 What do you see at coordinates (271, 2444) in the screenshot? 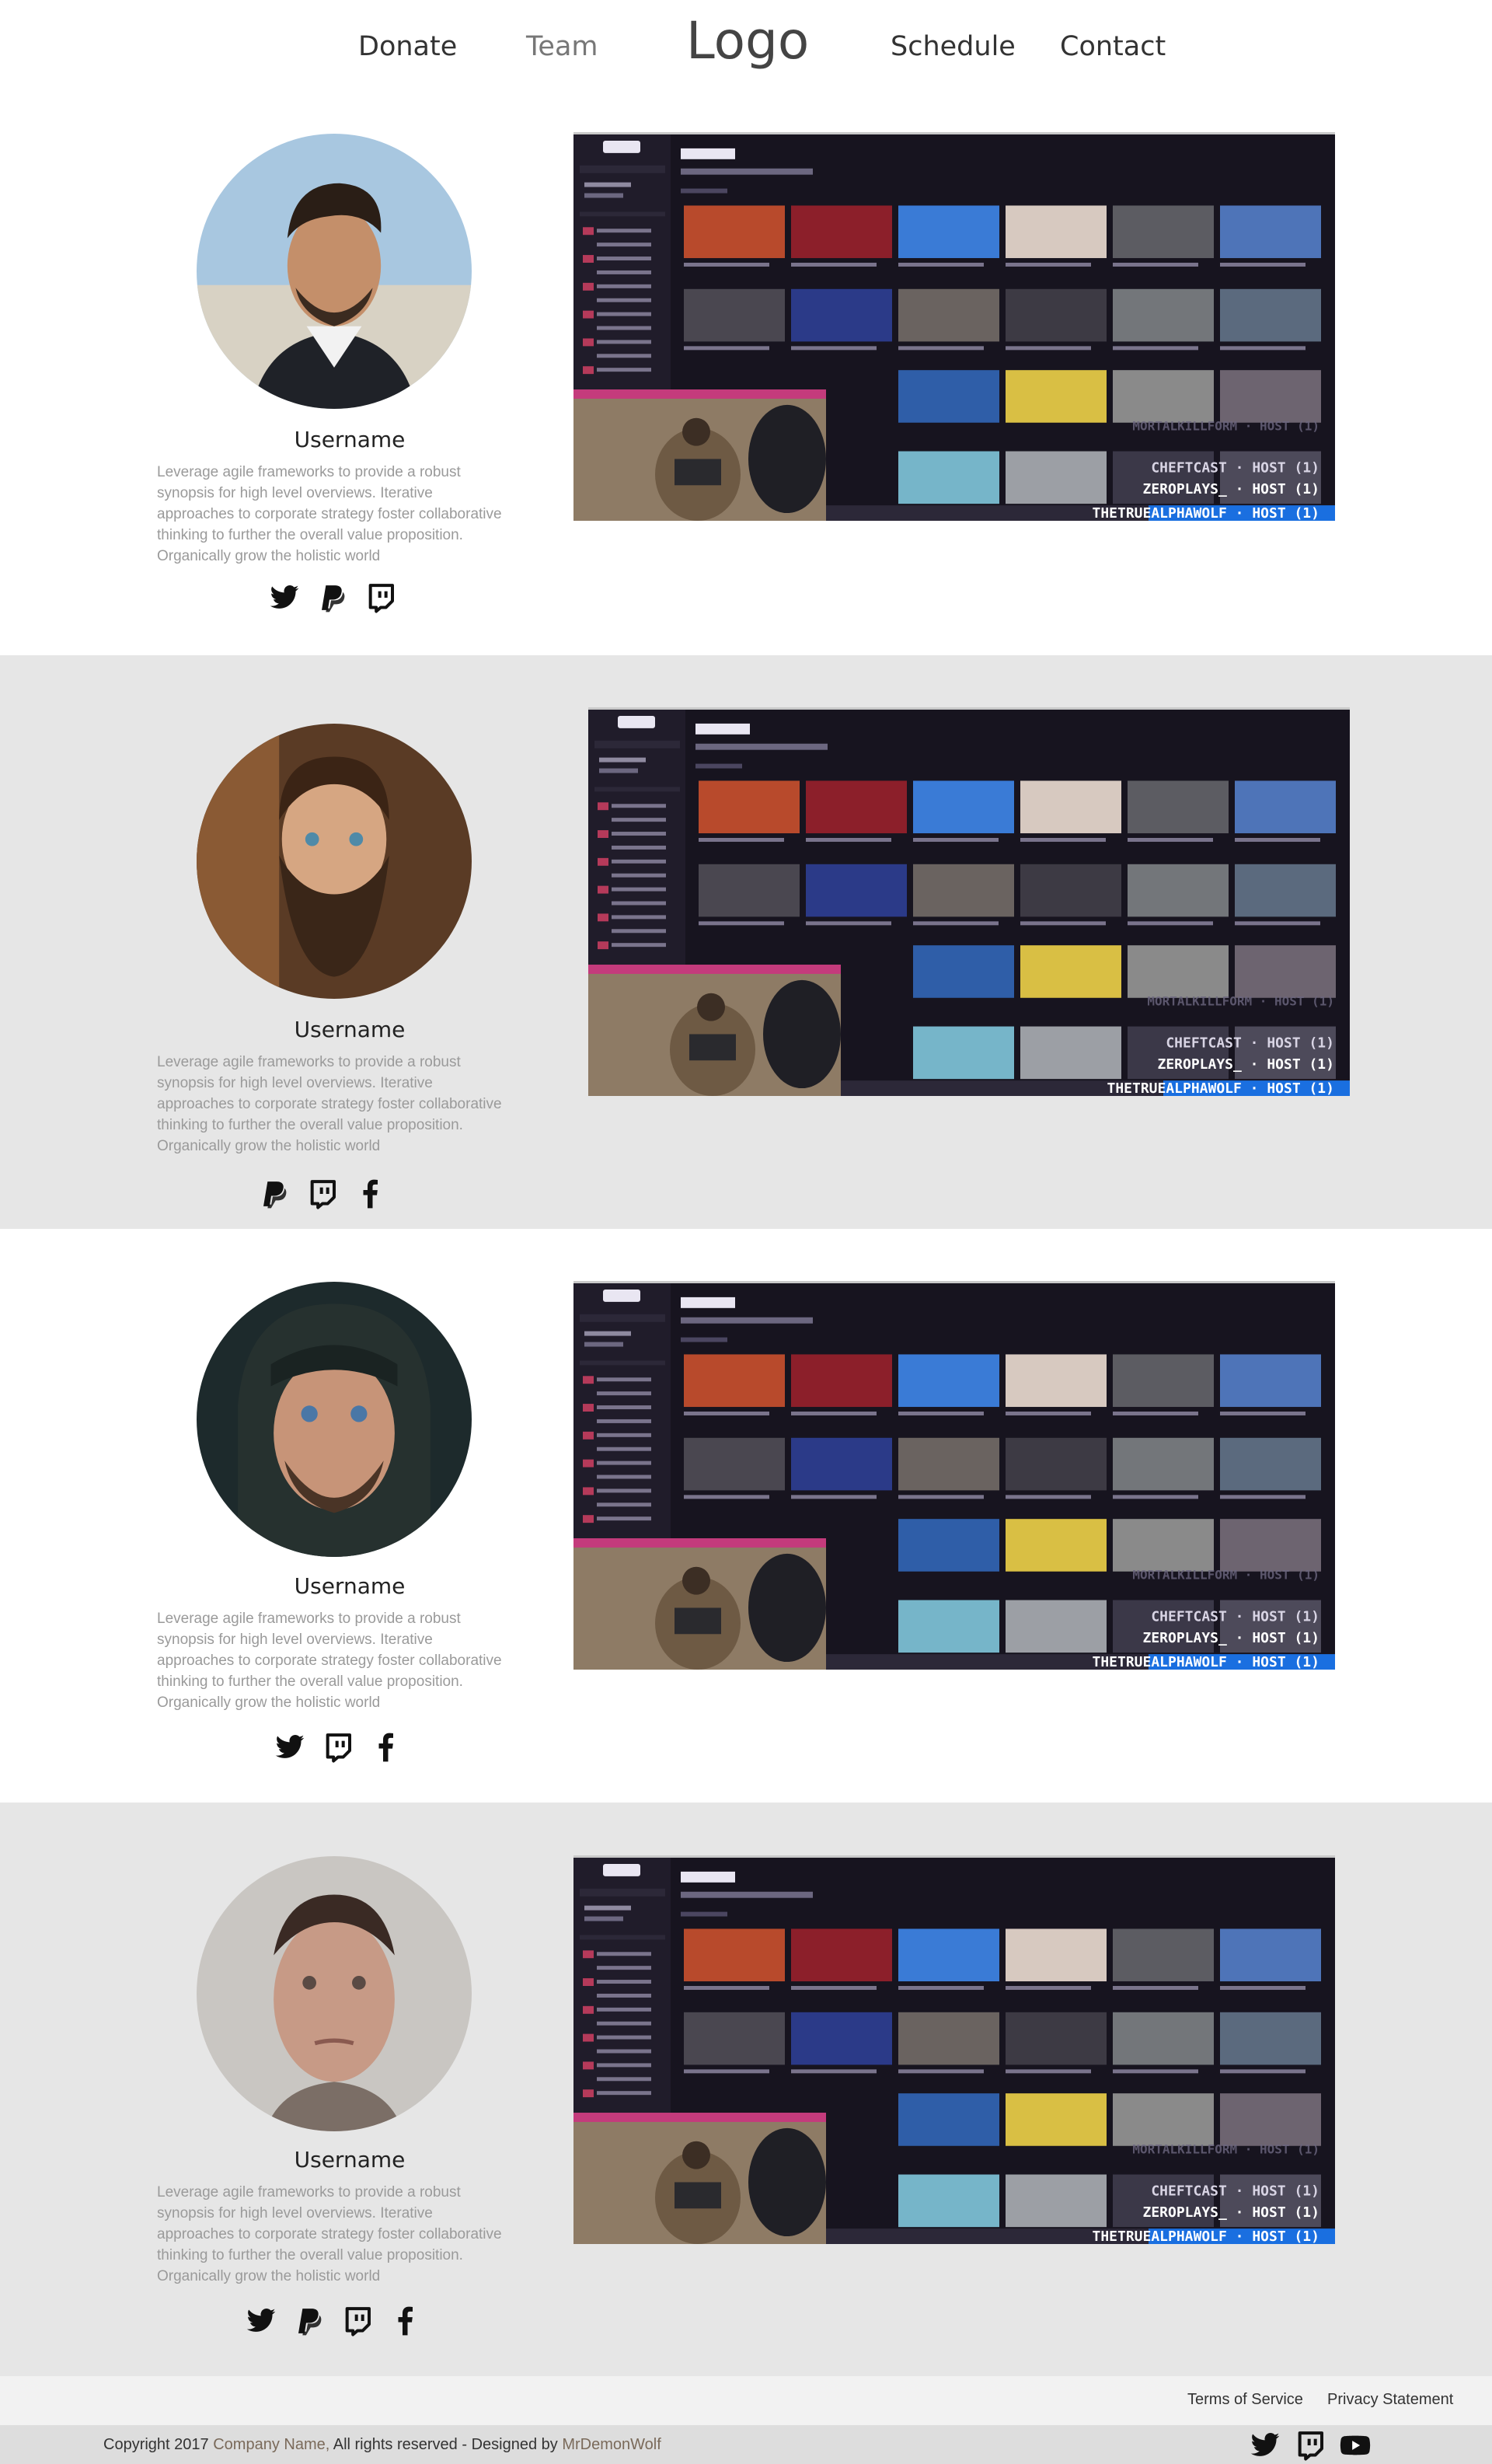
I see `company-name-link: Company Name,` at bounding box center [271, 2444].